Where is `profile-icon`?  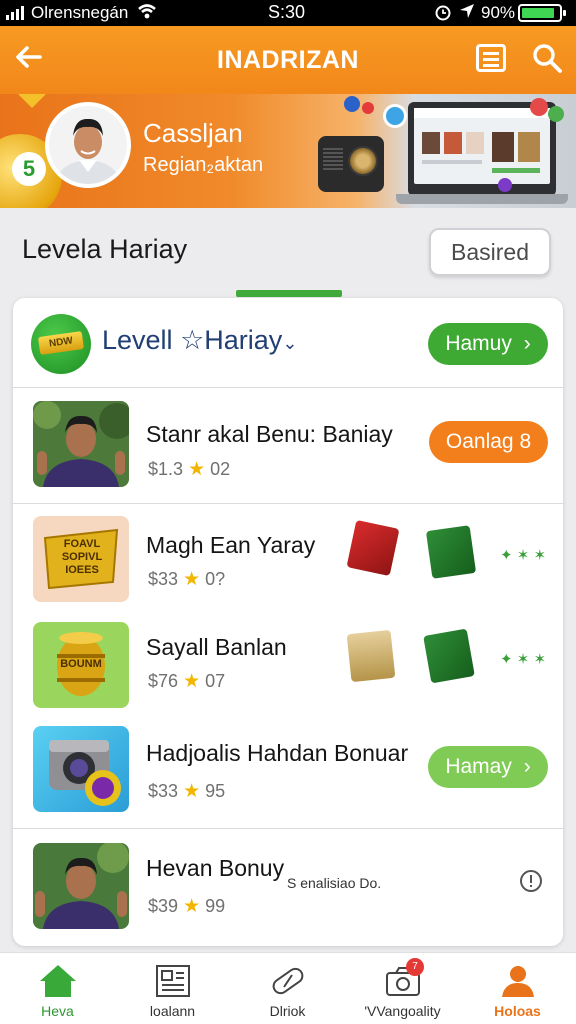 profile-icon is located at coordinates (518, 981).